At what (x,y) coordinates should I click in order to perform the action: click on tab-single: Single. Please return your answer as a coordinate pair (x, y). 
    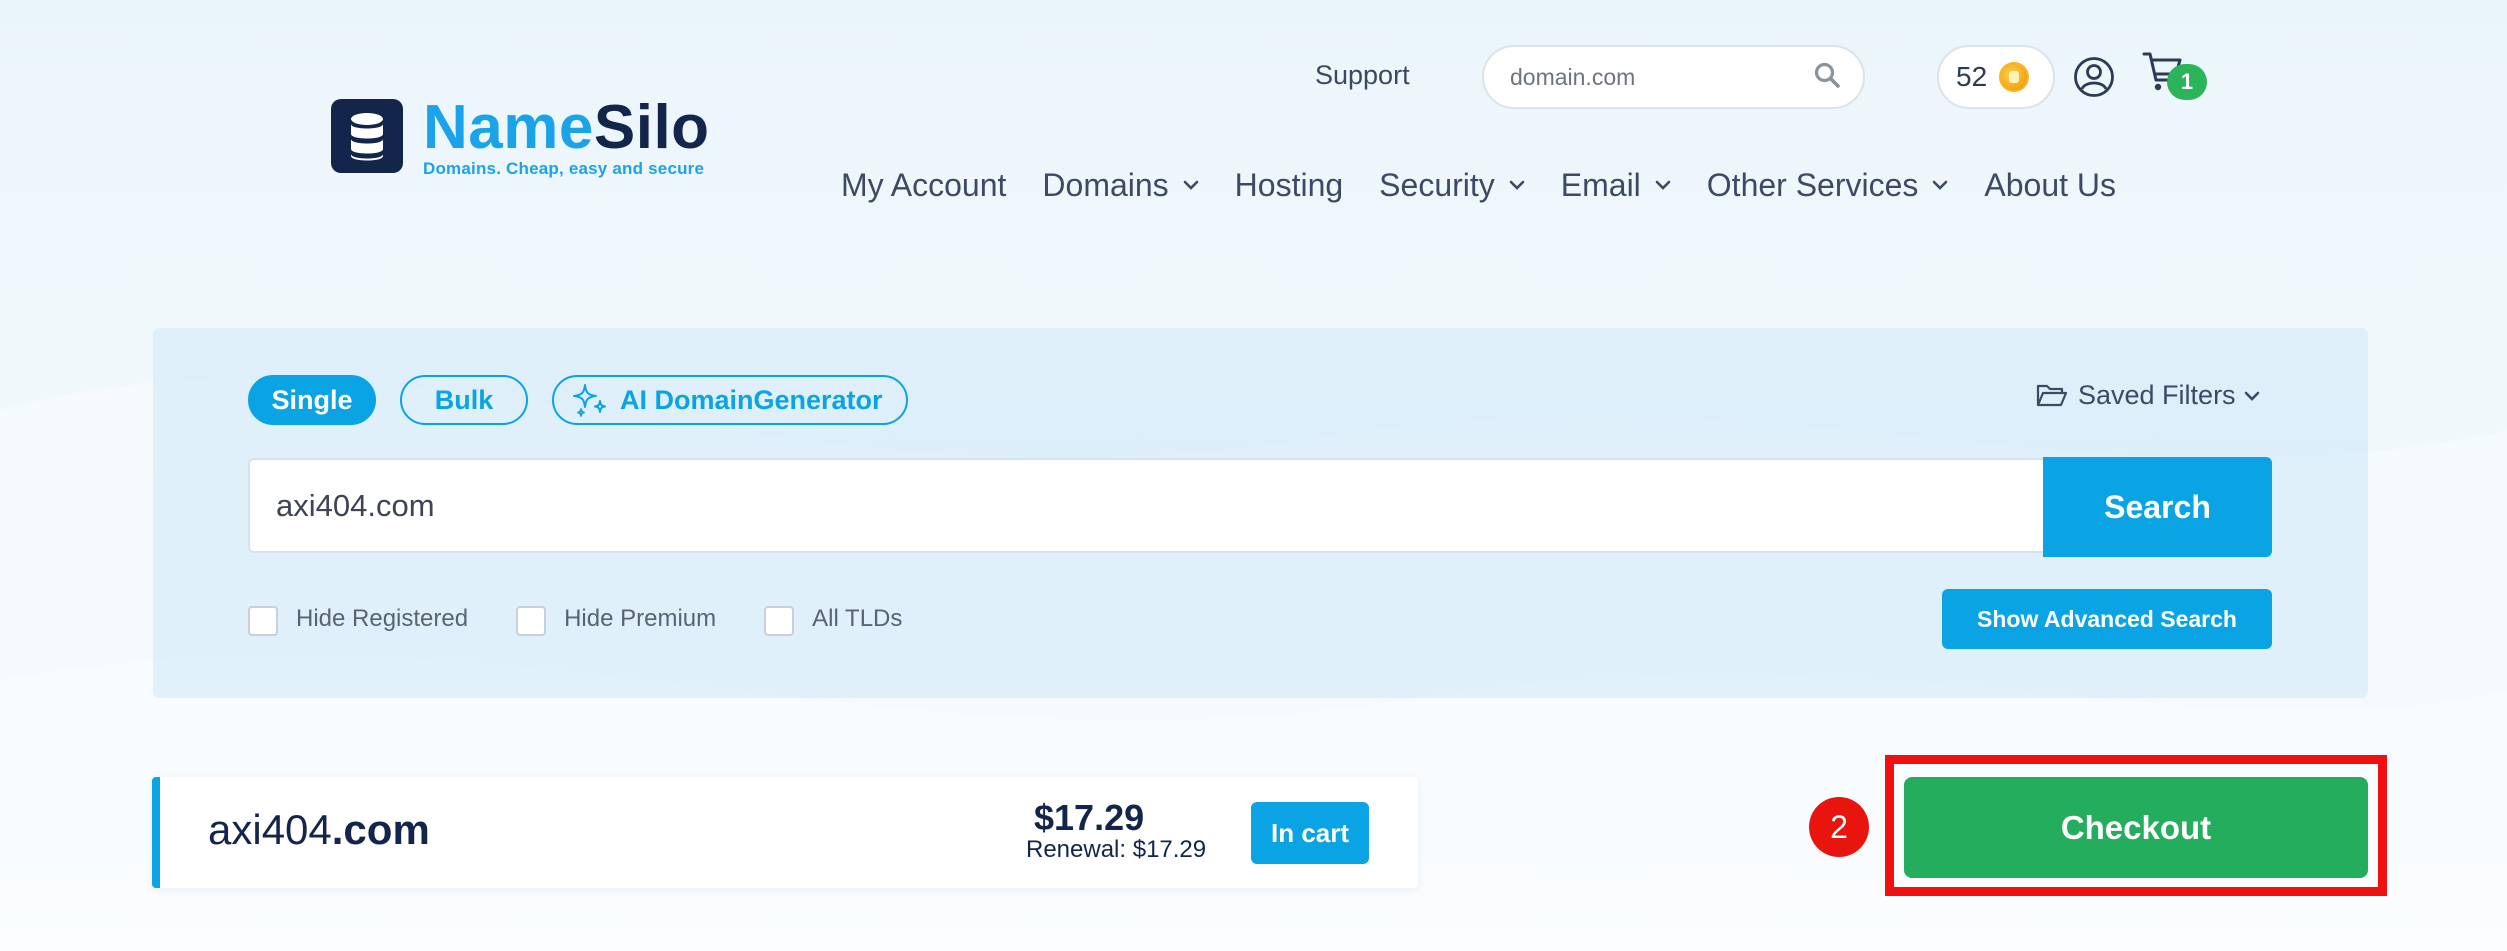
    Looking at the image, I should click on (312, 400).